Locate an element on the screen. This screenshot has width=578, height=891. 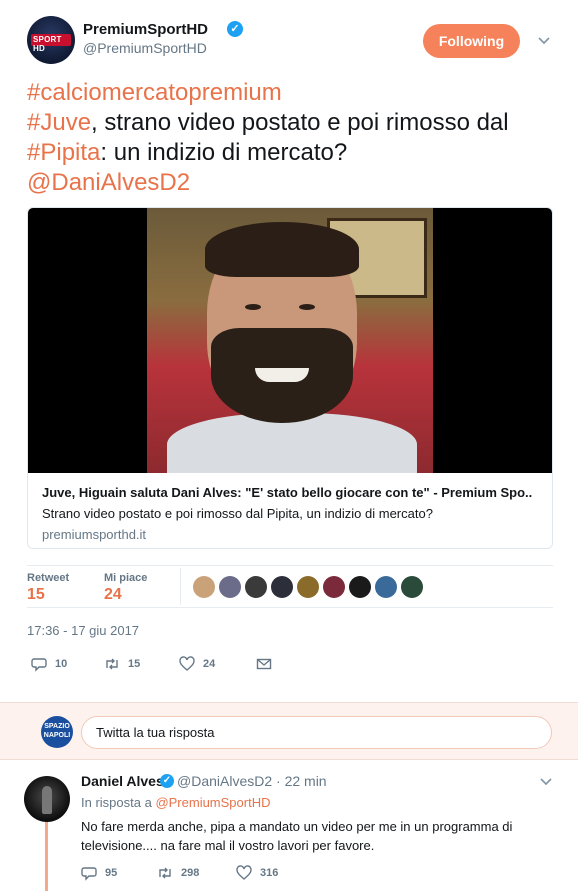
reply-count: 95 is located at coordinates (111, 873).